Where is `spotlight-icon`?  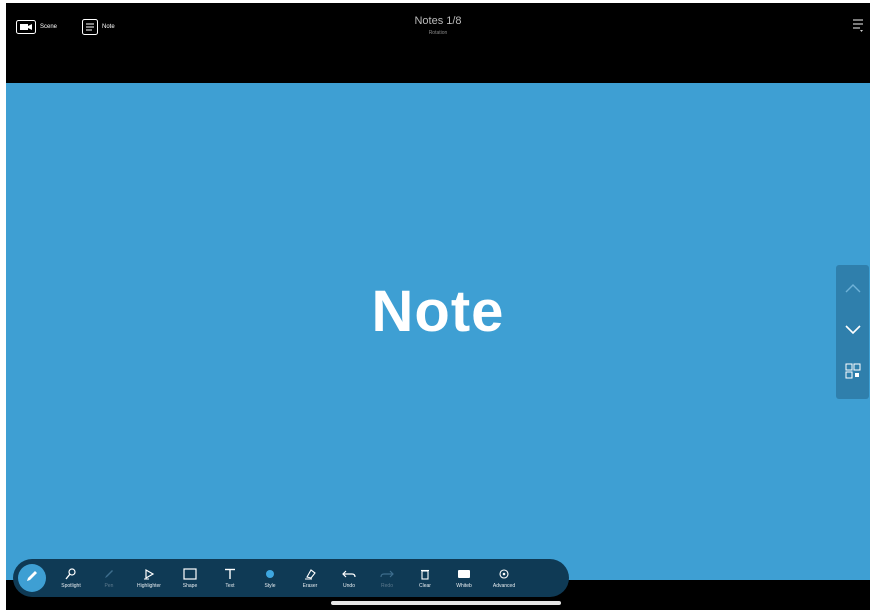
spotlight-icon is located at coordinates (71, 574).